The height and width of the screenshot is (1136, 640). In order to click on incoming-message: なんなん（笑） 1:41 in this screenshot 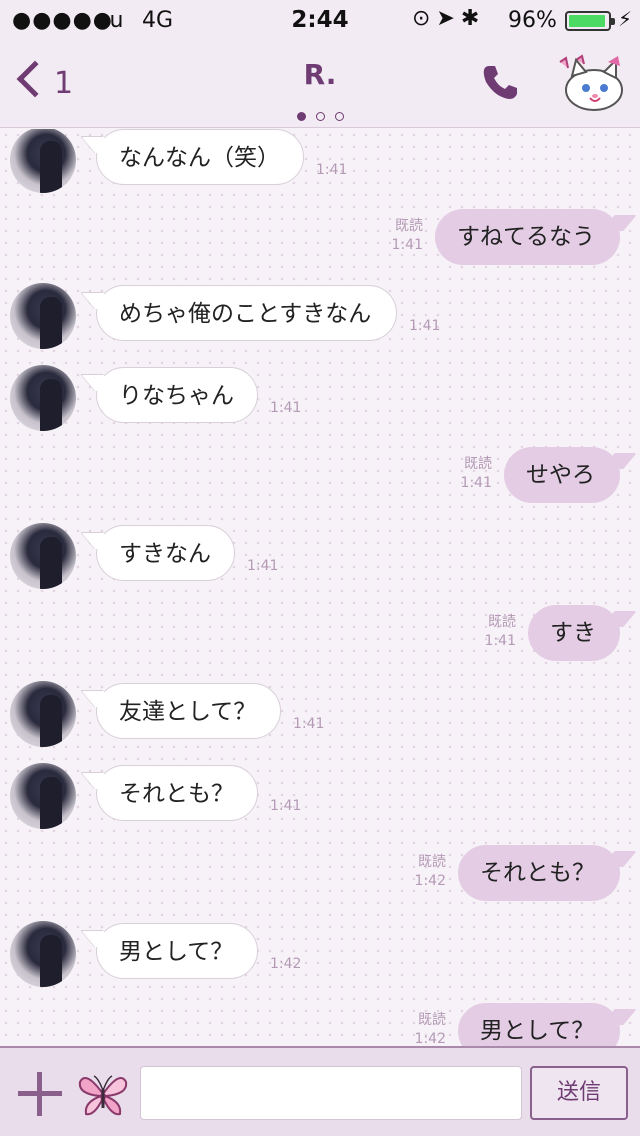, I will do `click(320, 162)`.